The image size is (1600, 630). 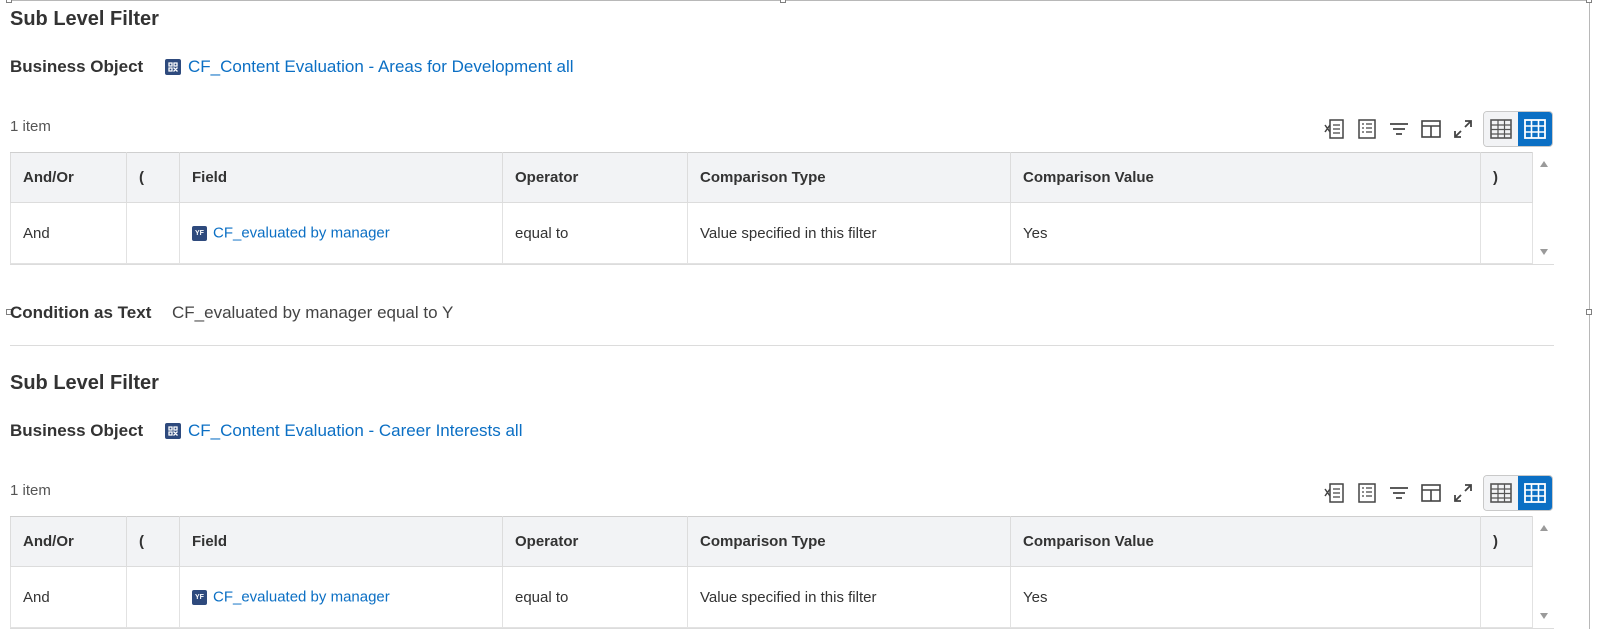 I want to click on resize-handle-right, so click(x=1589, y=312).